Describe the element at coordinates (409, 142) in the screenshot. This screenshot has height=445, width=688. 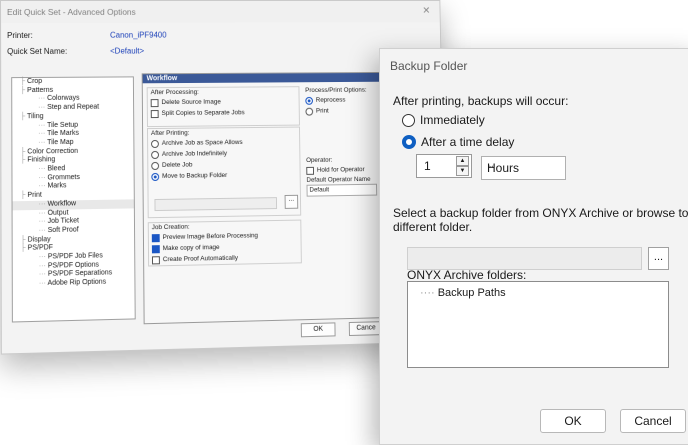
I see `radio-selected-icon` at that location.